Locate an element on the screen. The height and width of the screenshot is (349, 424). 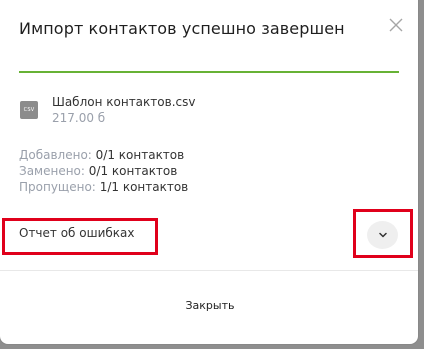
dialog-title: Импорт контактов успешно завершен is located at coordinates (182, 28).